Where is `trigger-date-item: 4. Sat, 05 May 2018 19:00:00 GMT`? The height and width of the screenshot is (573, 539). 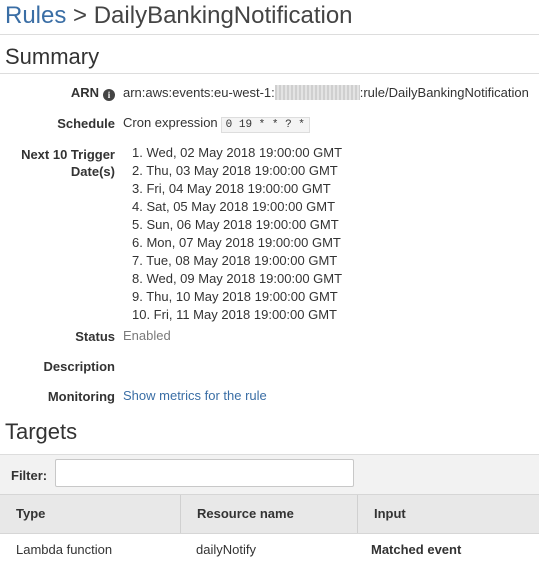 trigger-date-item: 4. Sat, 05 May 2018 19:00:00 GMT is located at coordinates (234, 206).